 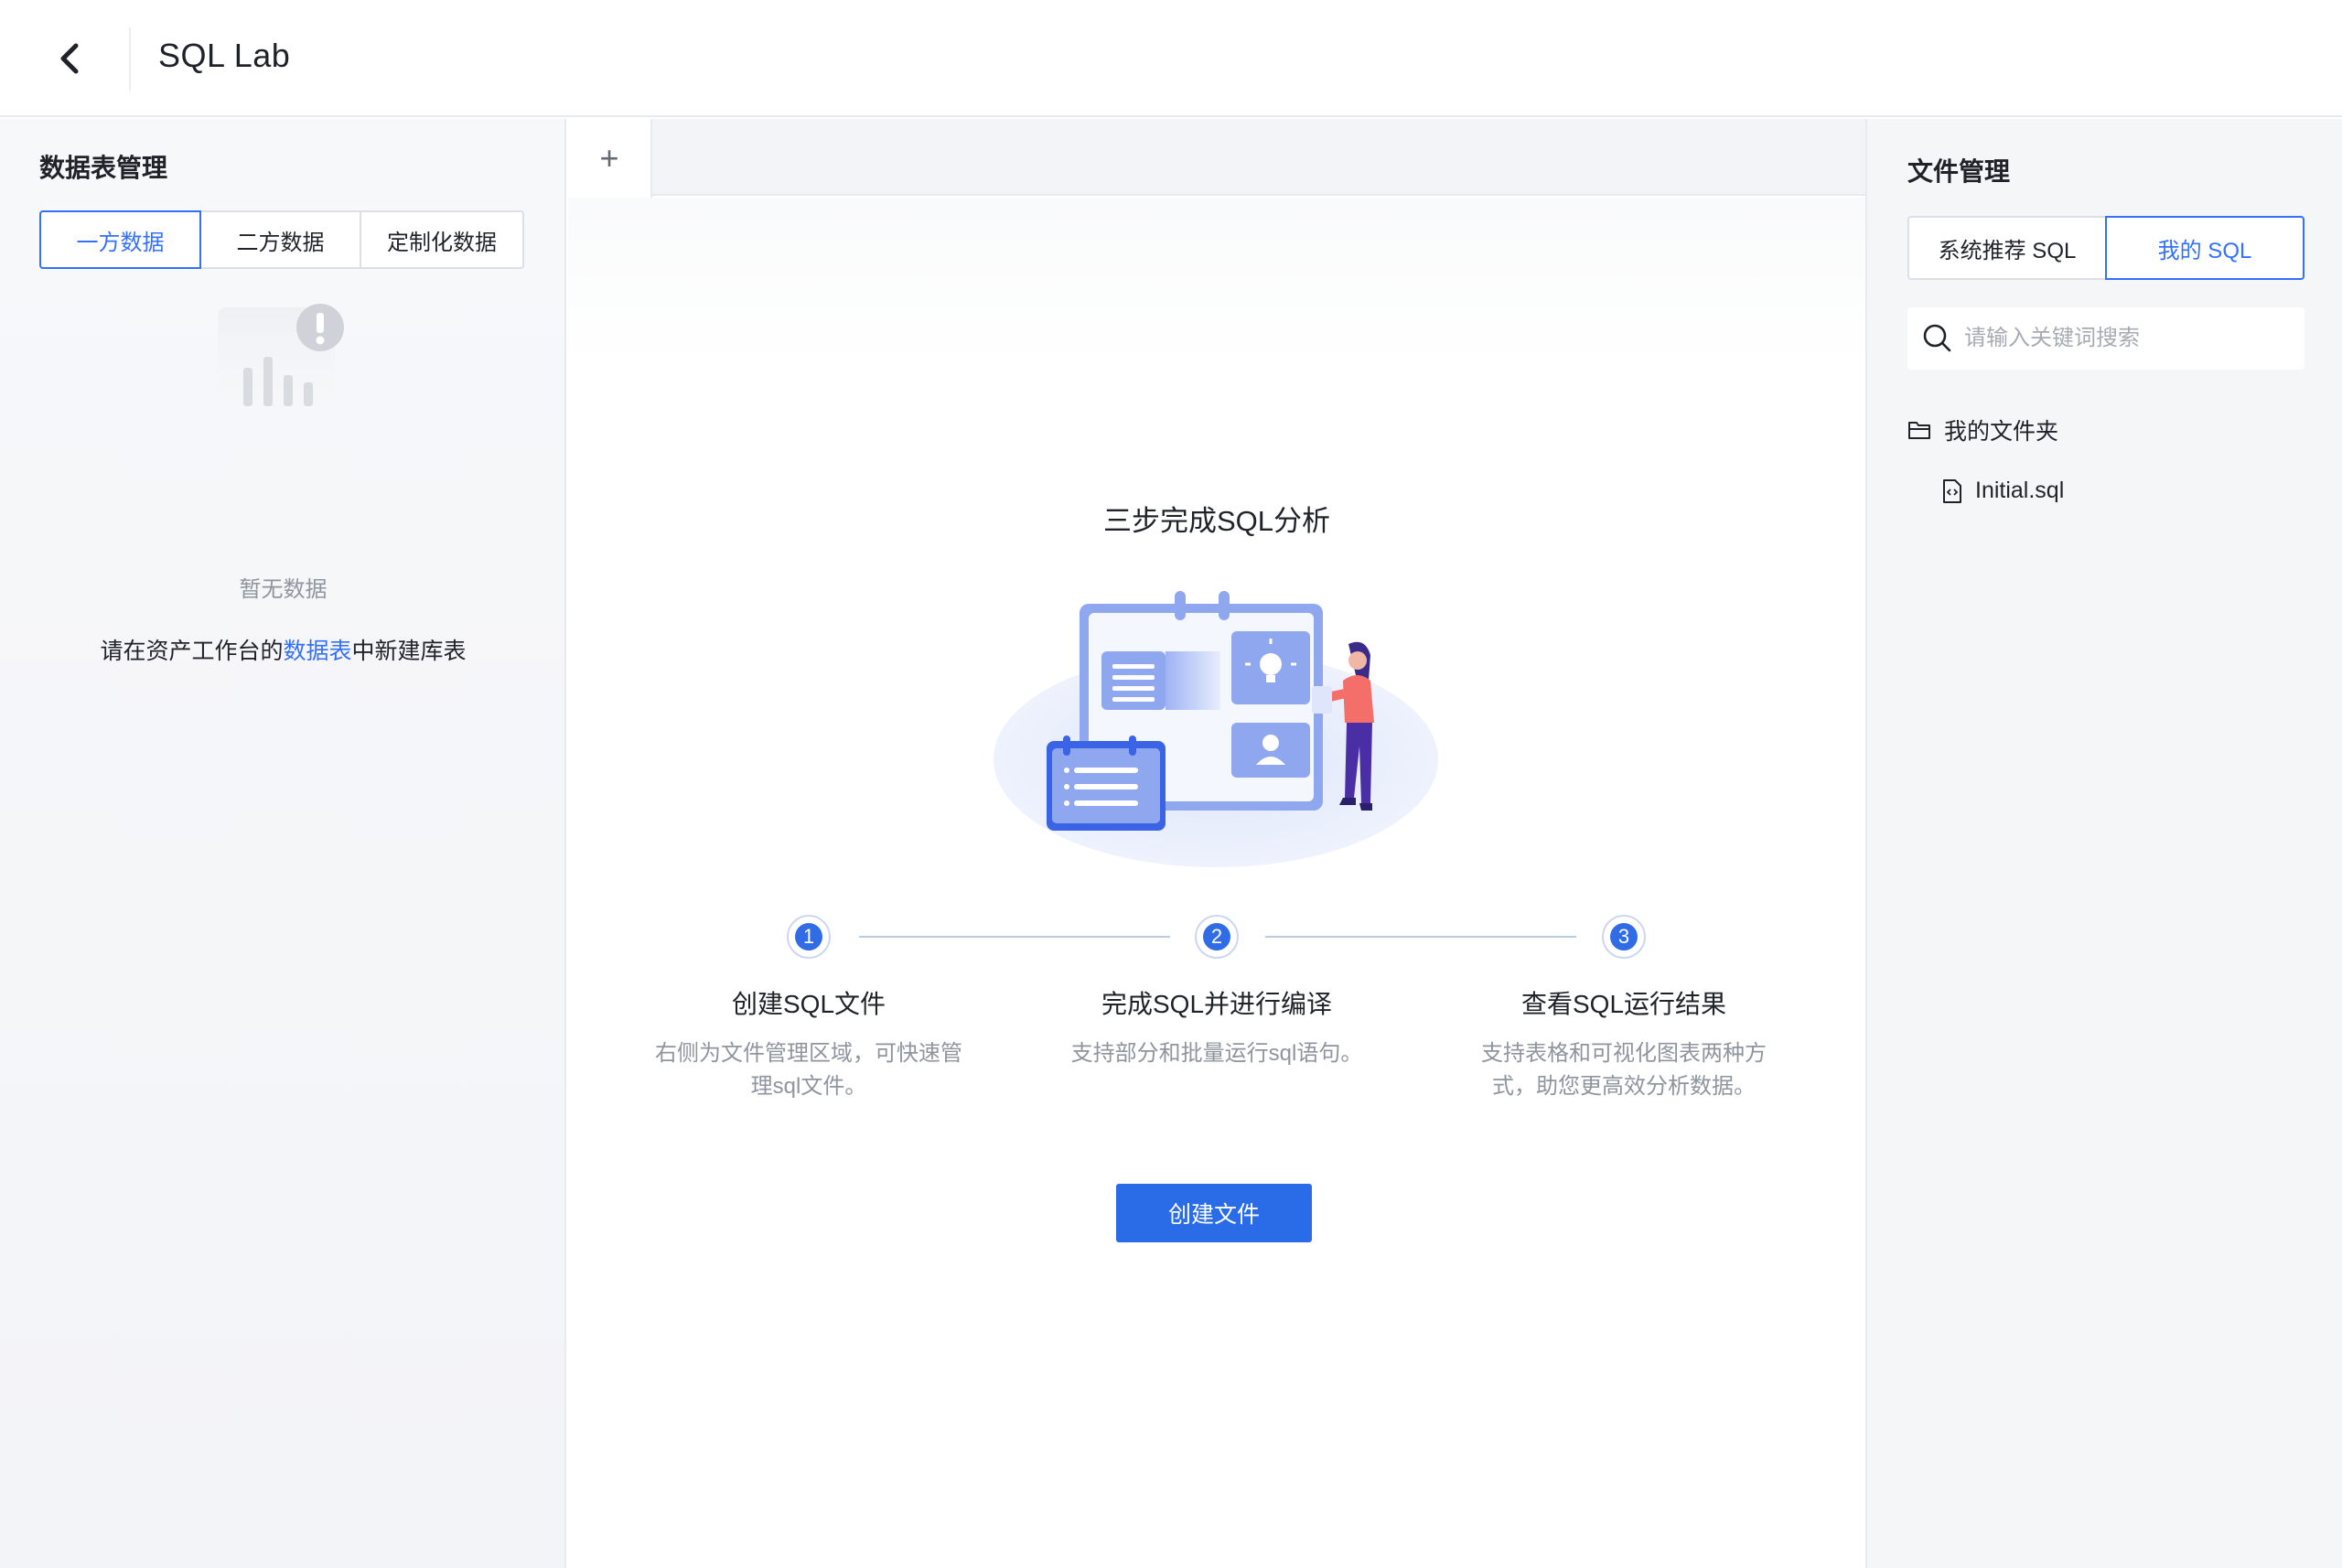 I want to click on step-number: 1, so click(x=808, y=936).